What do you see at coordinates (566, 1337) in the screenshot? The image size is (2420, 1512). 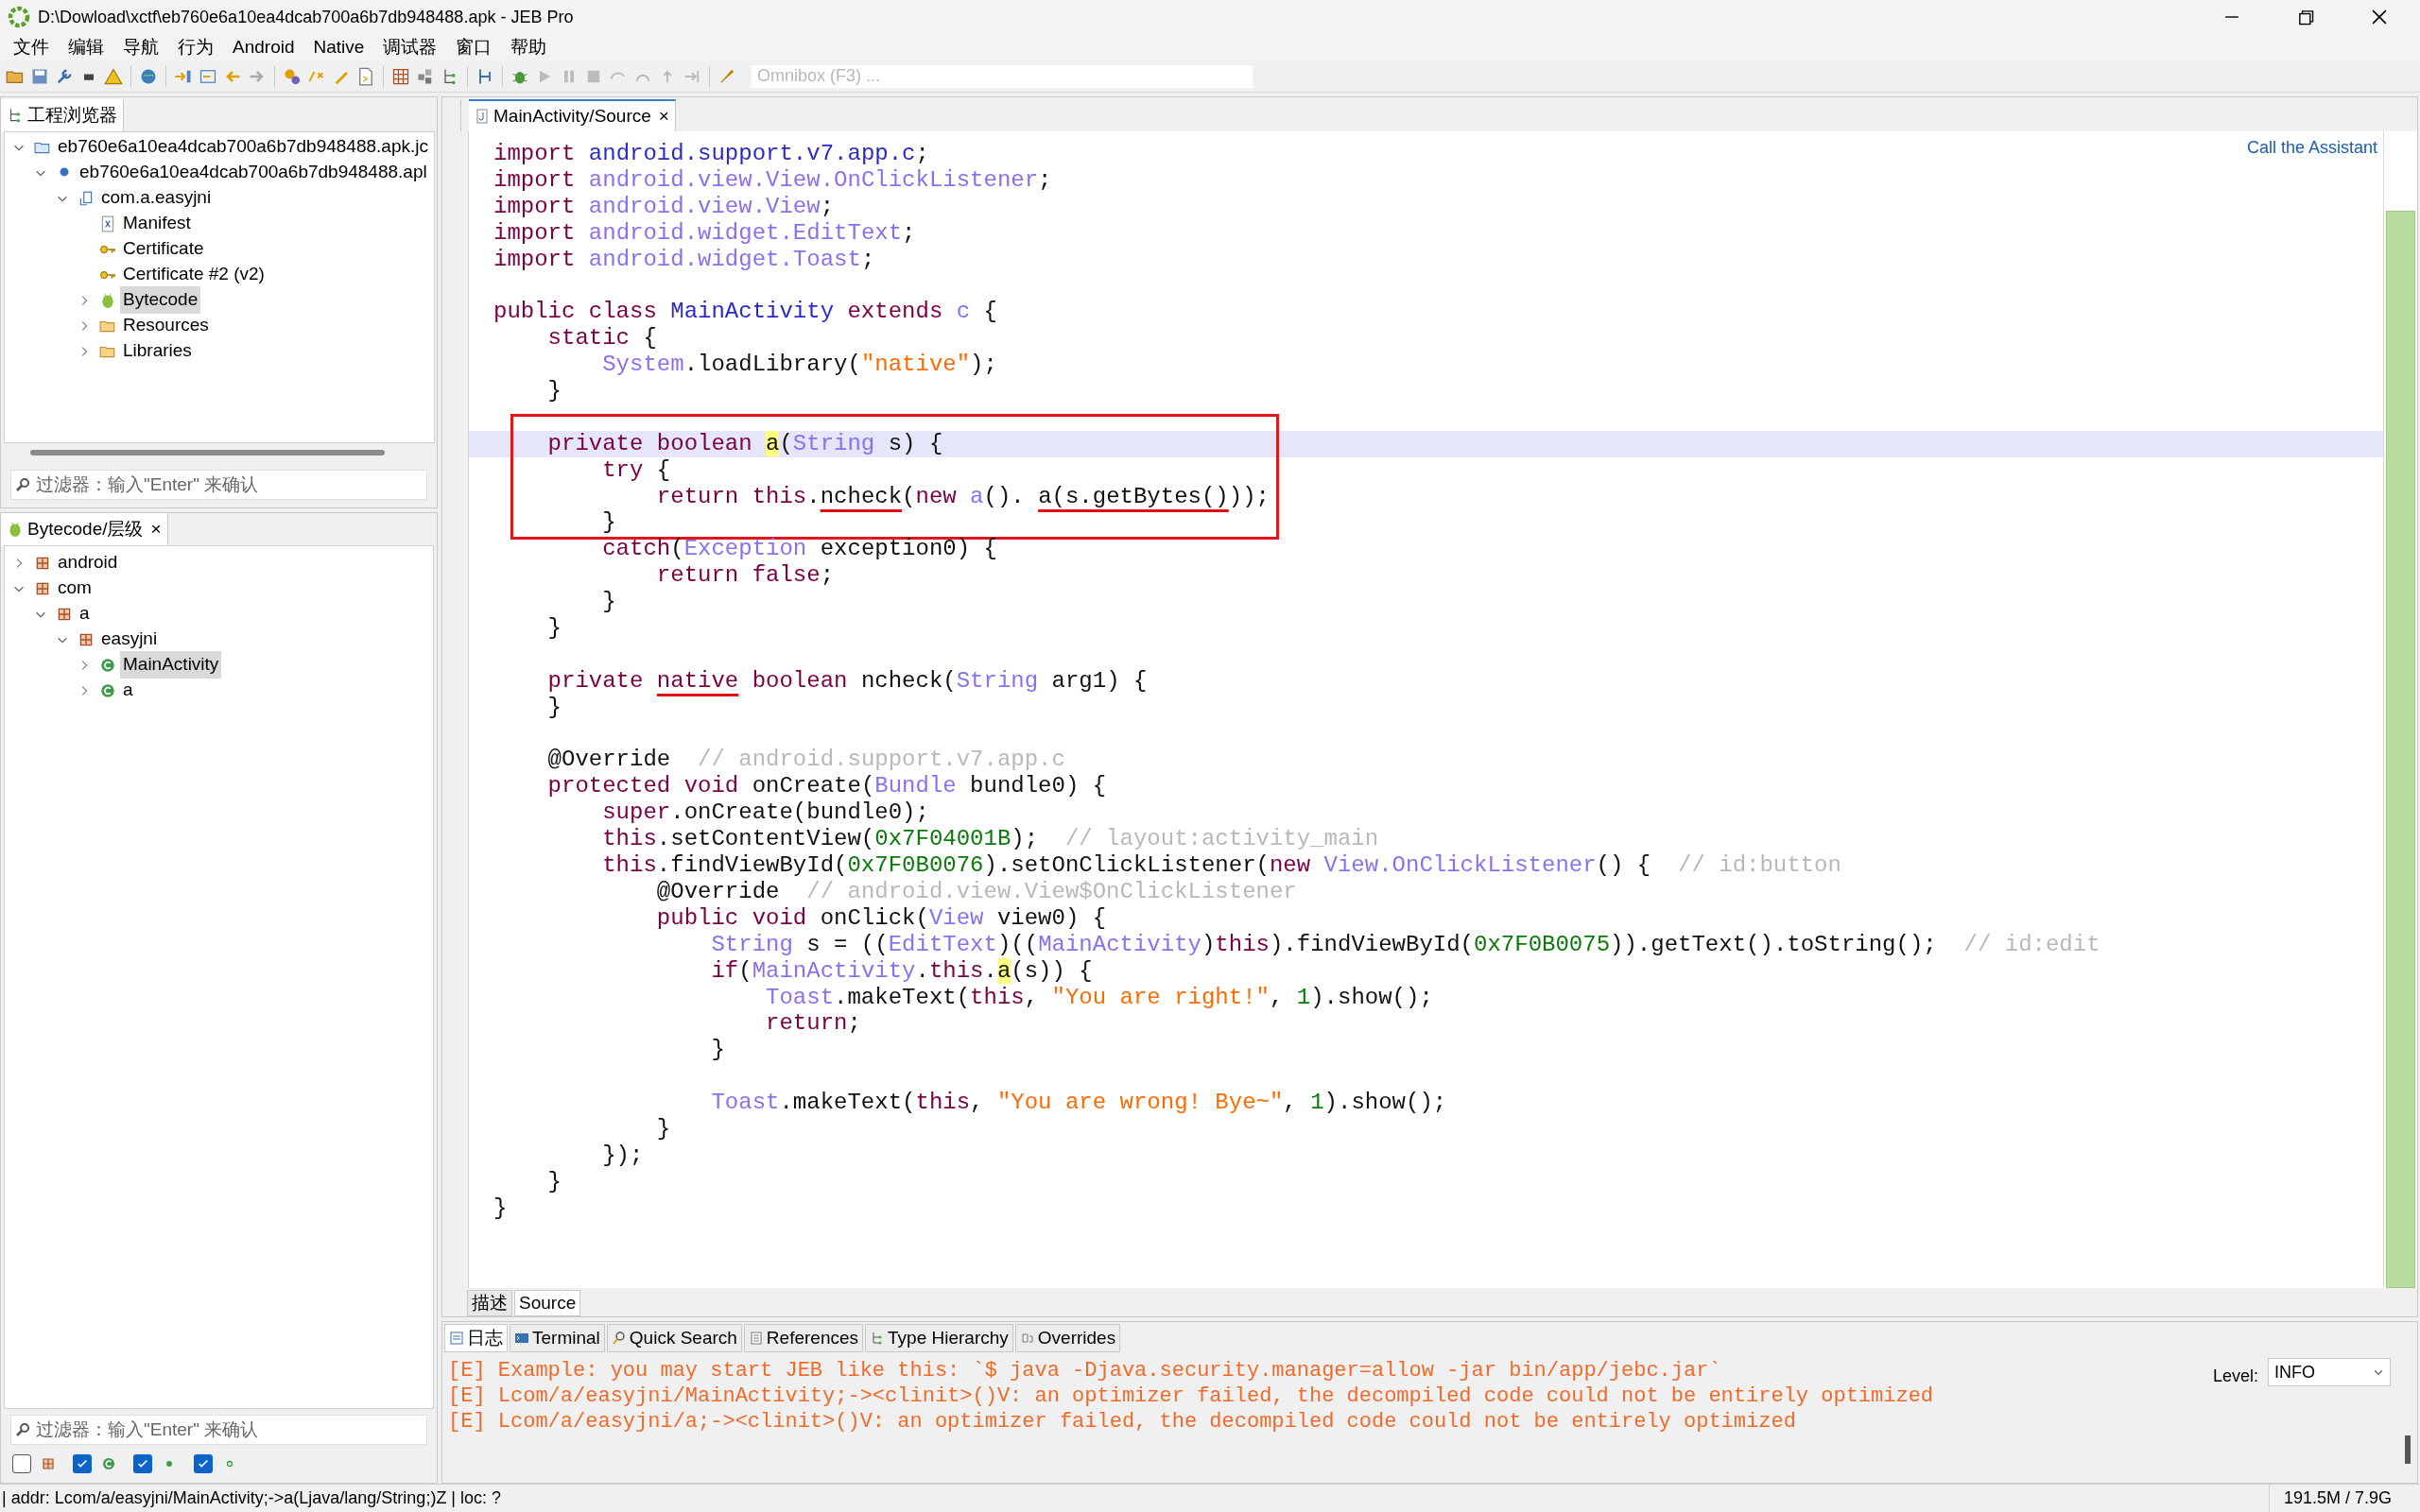 I see `tab-label: Terminal` at bounding box center [566, 1337].